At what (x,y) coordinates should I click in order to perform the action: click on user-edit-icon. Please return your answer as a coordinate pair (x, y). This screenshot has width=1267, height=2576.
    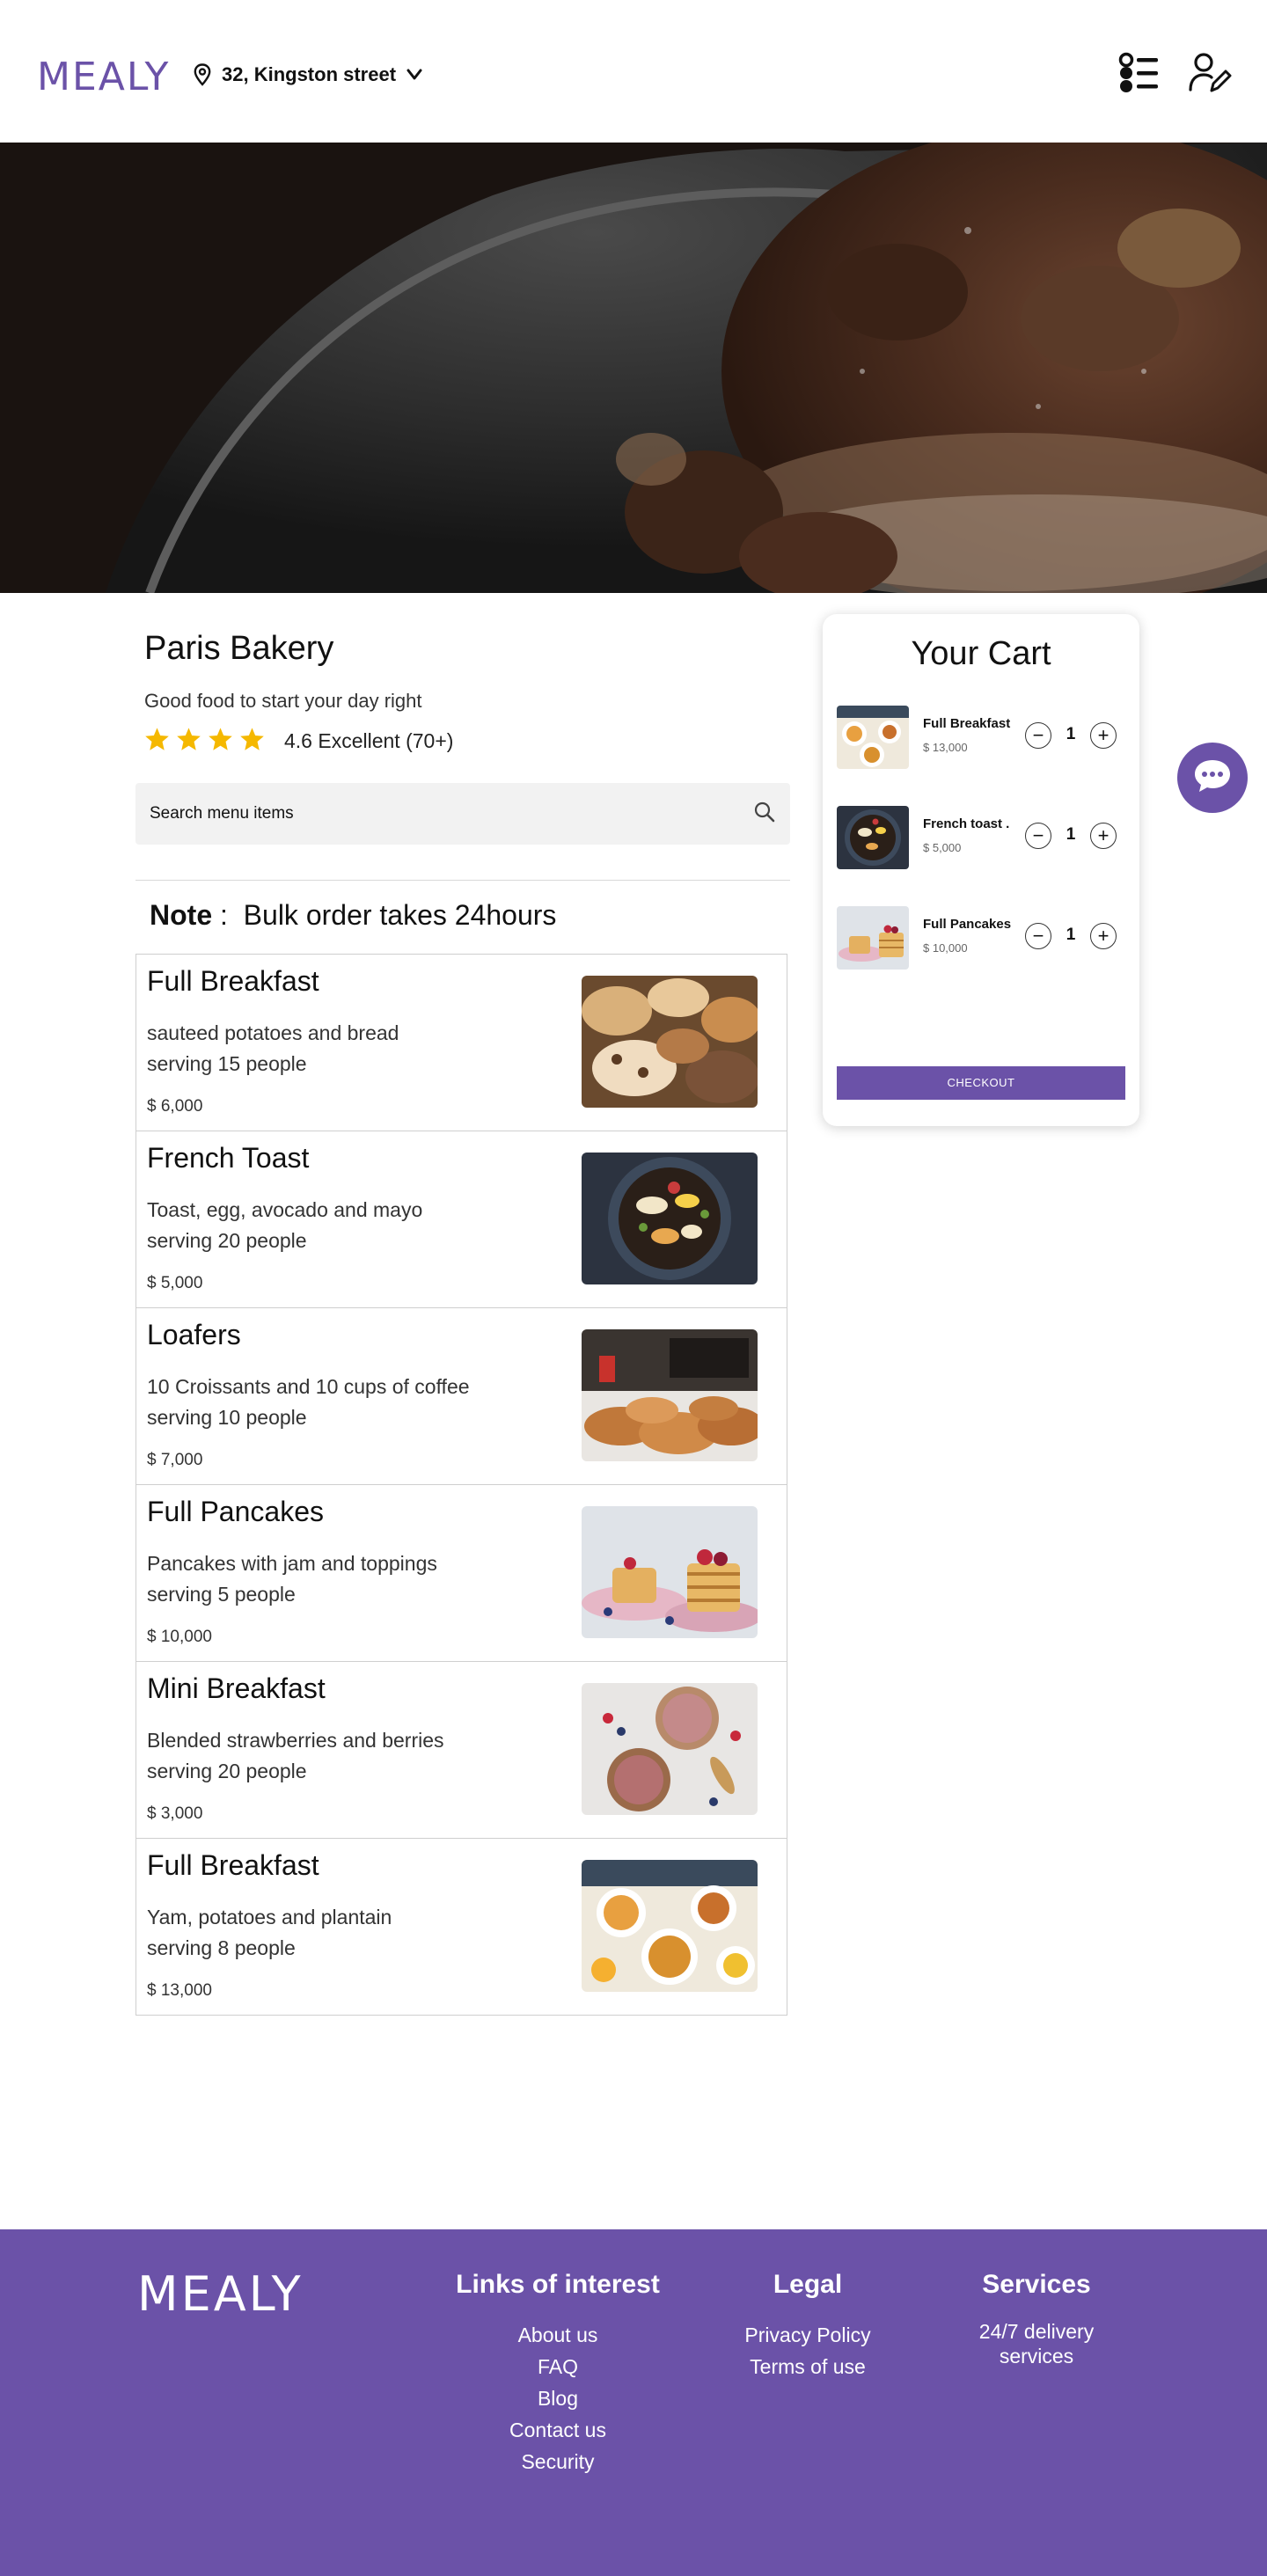
    Looking at the image, I should click on (1210, 75).